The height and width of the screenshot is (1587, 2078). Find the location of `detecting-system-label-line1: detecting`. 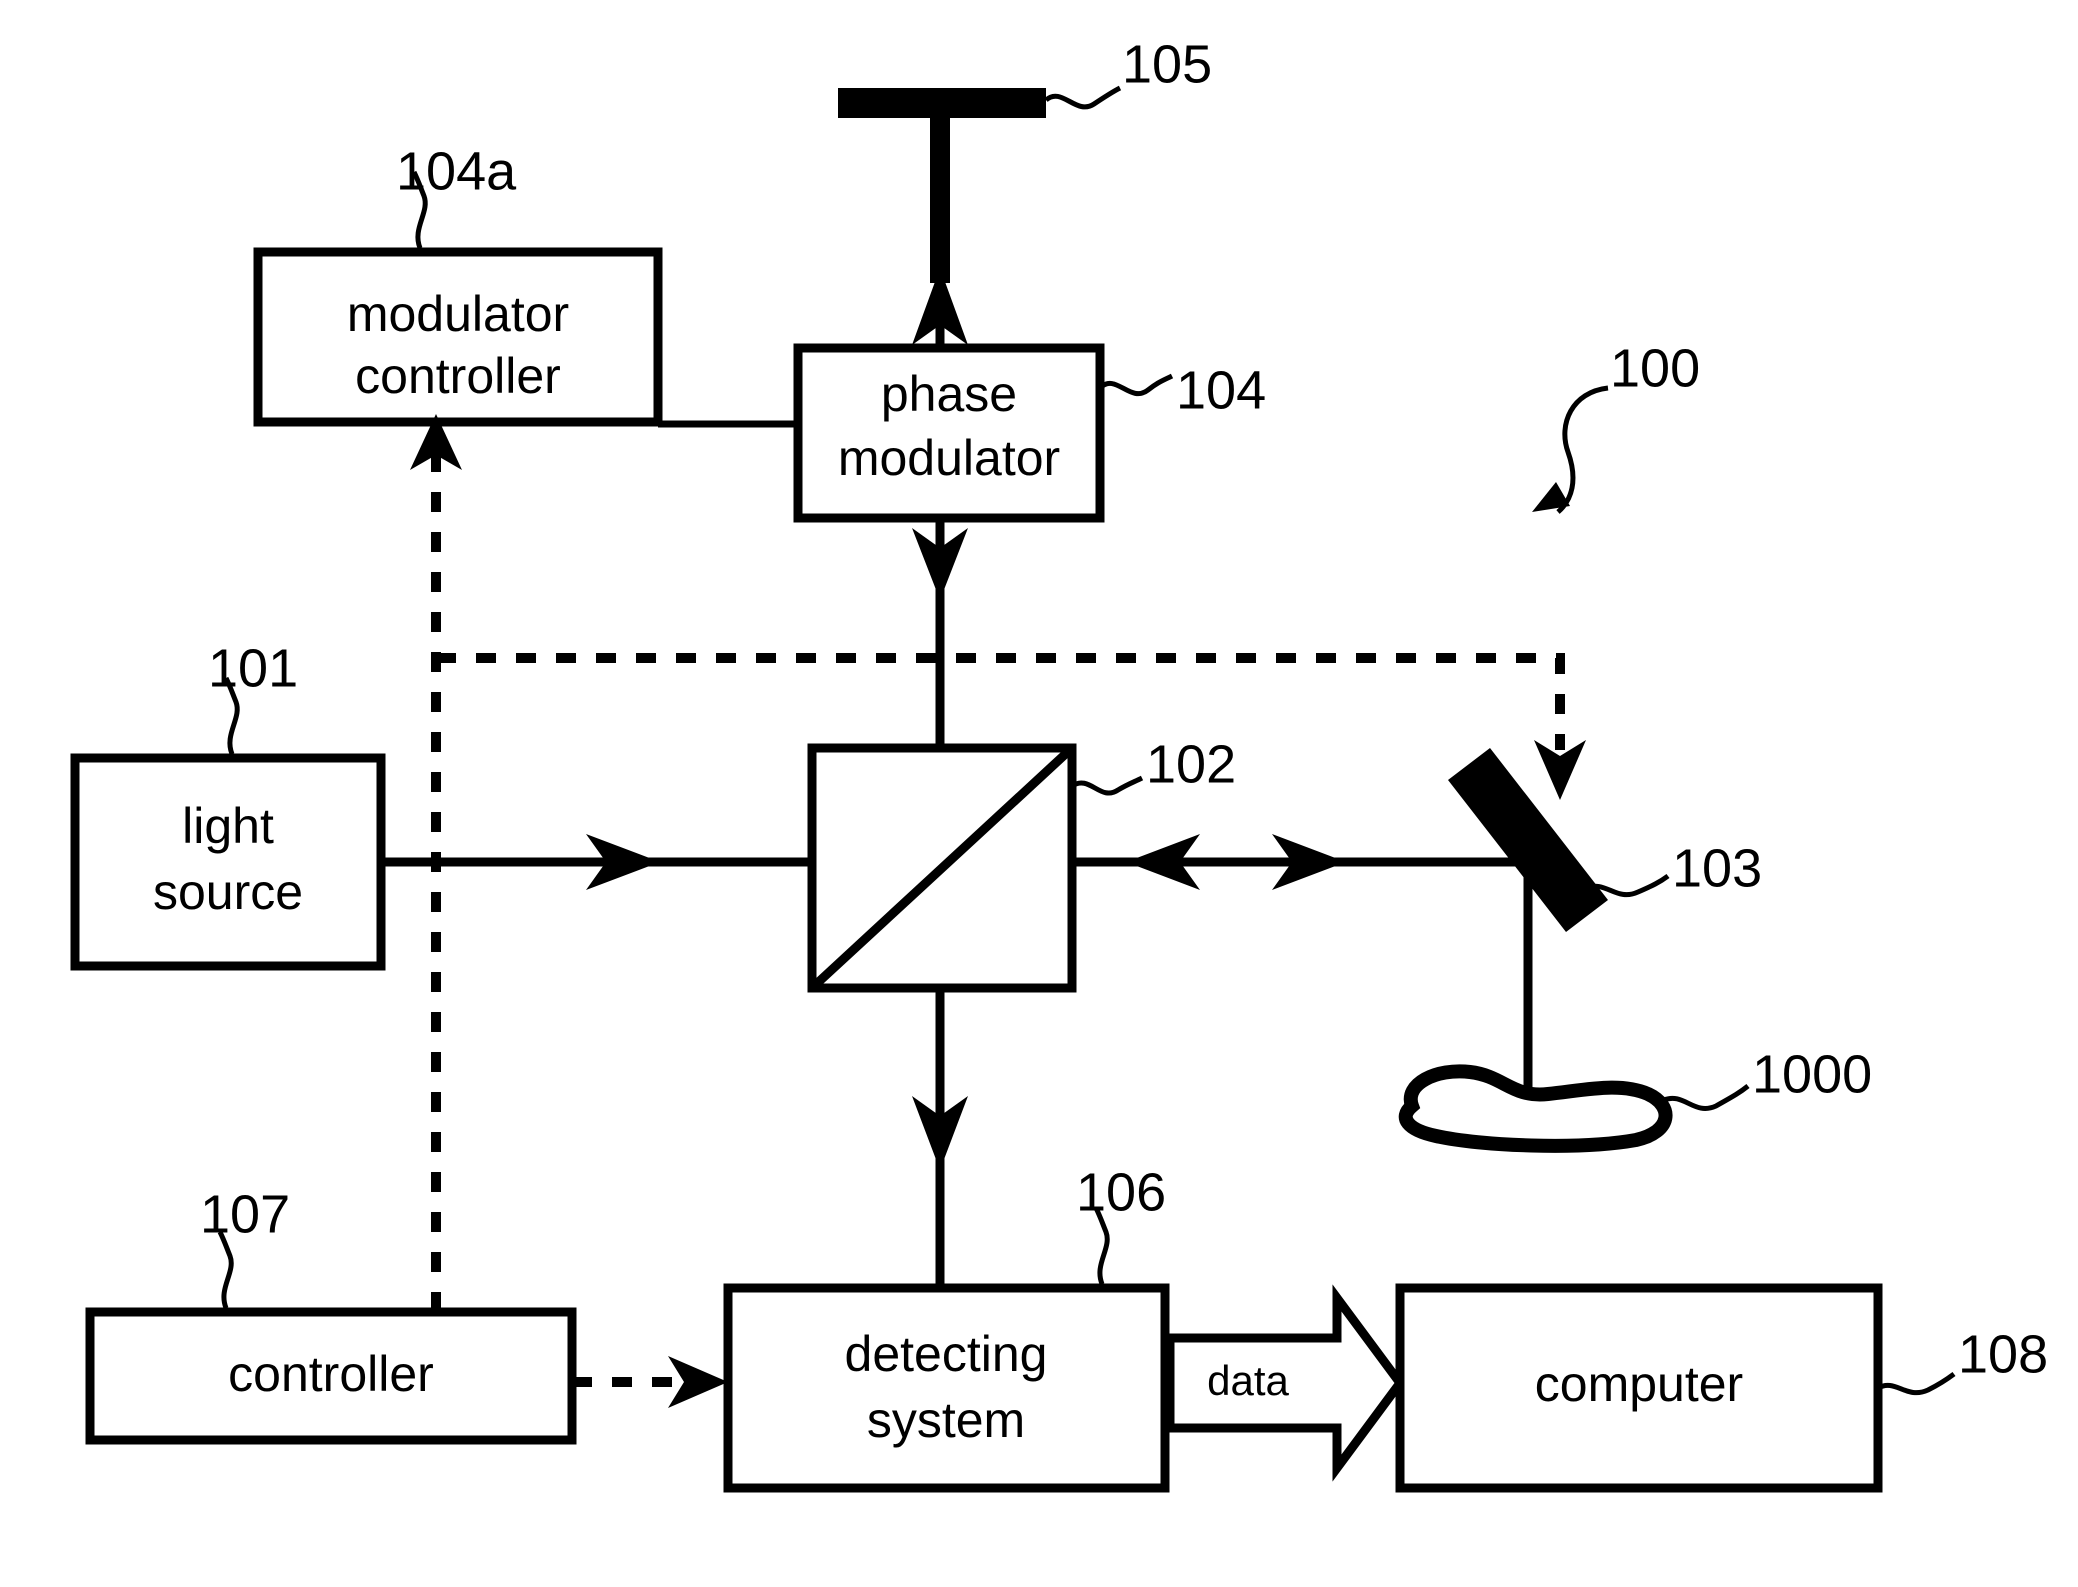

detecting-system-label-line1: detecting is located at coordinates (946, 1354).